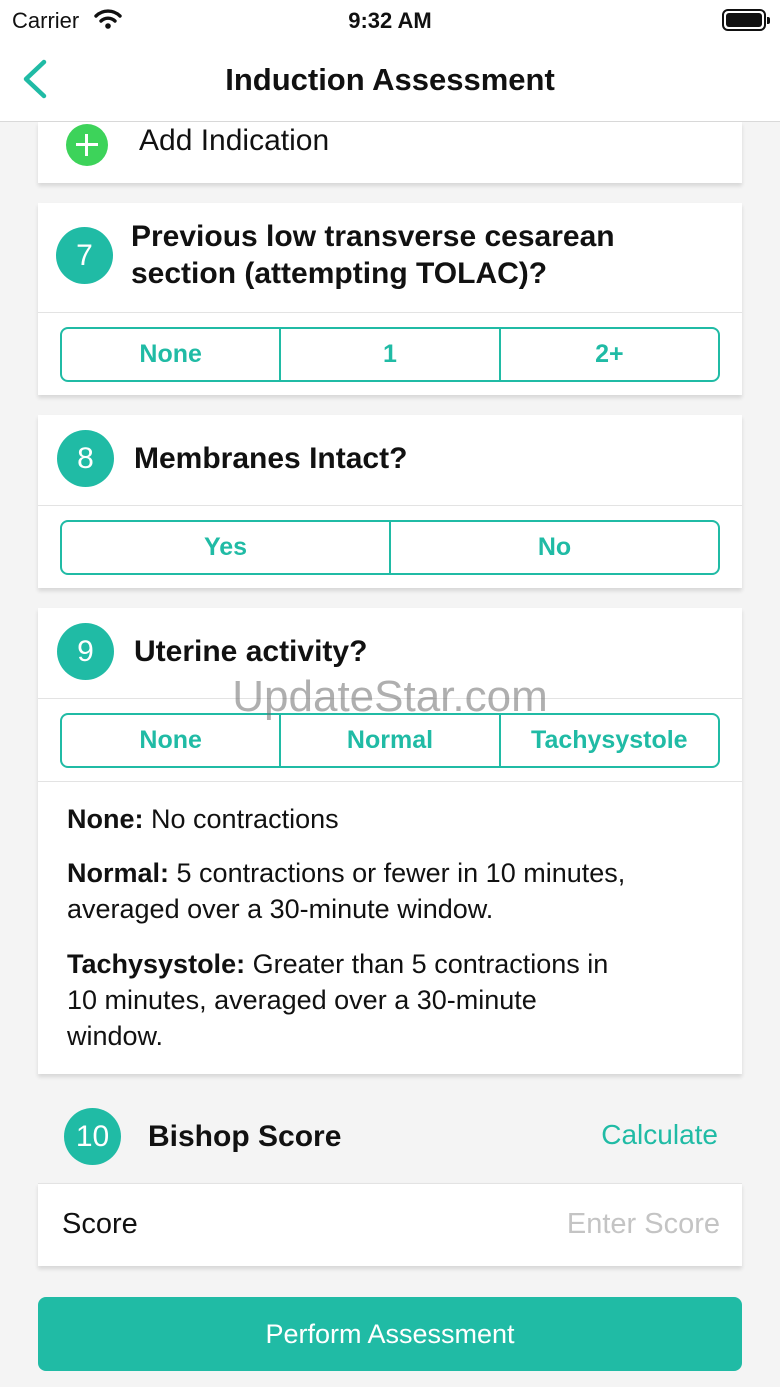 Image resolution: width=780 pixels, height=1387 pixels. I want to click on option-normal: Normal, so click(391, 740).